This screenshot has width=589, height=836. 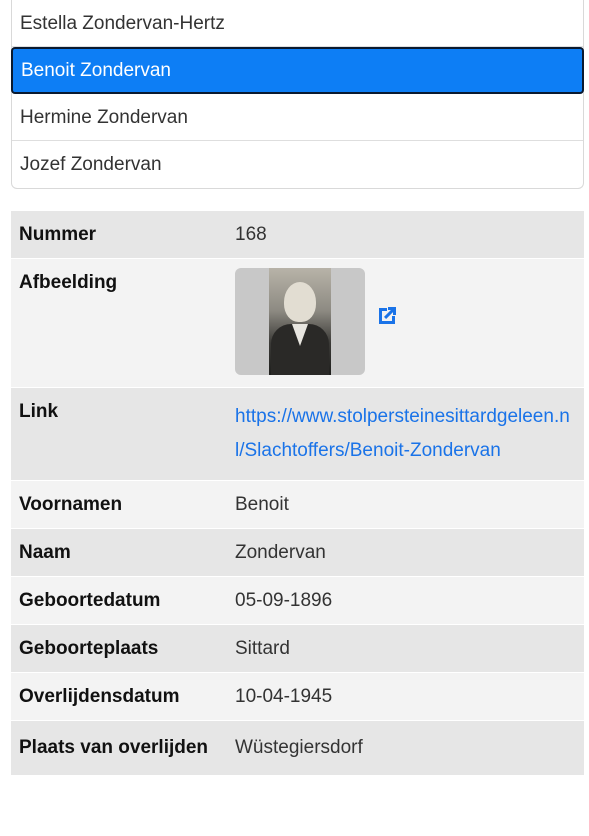 I want to click on photo-wrap, so click(x=405, y=321).